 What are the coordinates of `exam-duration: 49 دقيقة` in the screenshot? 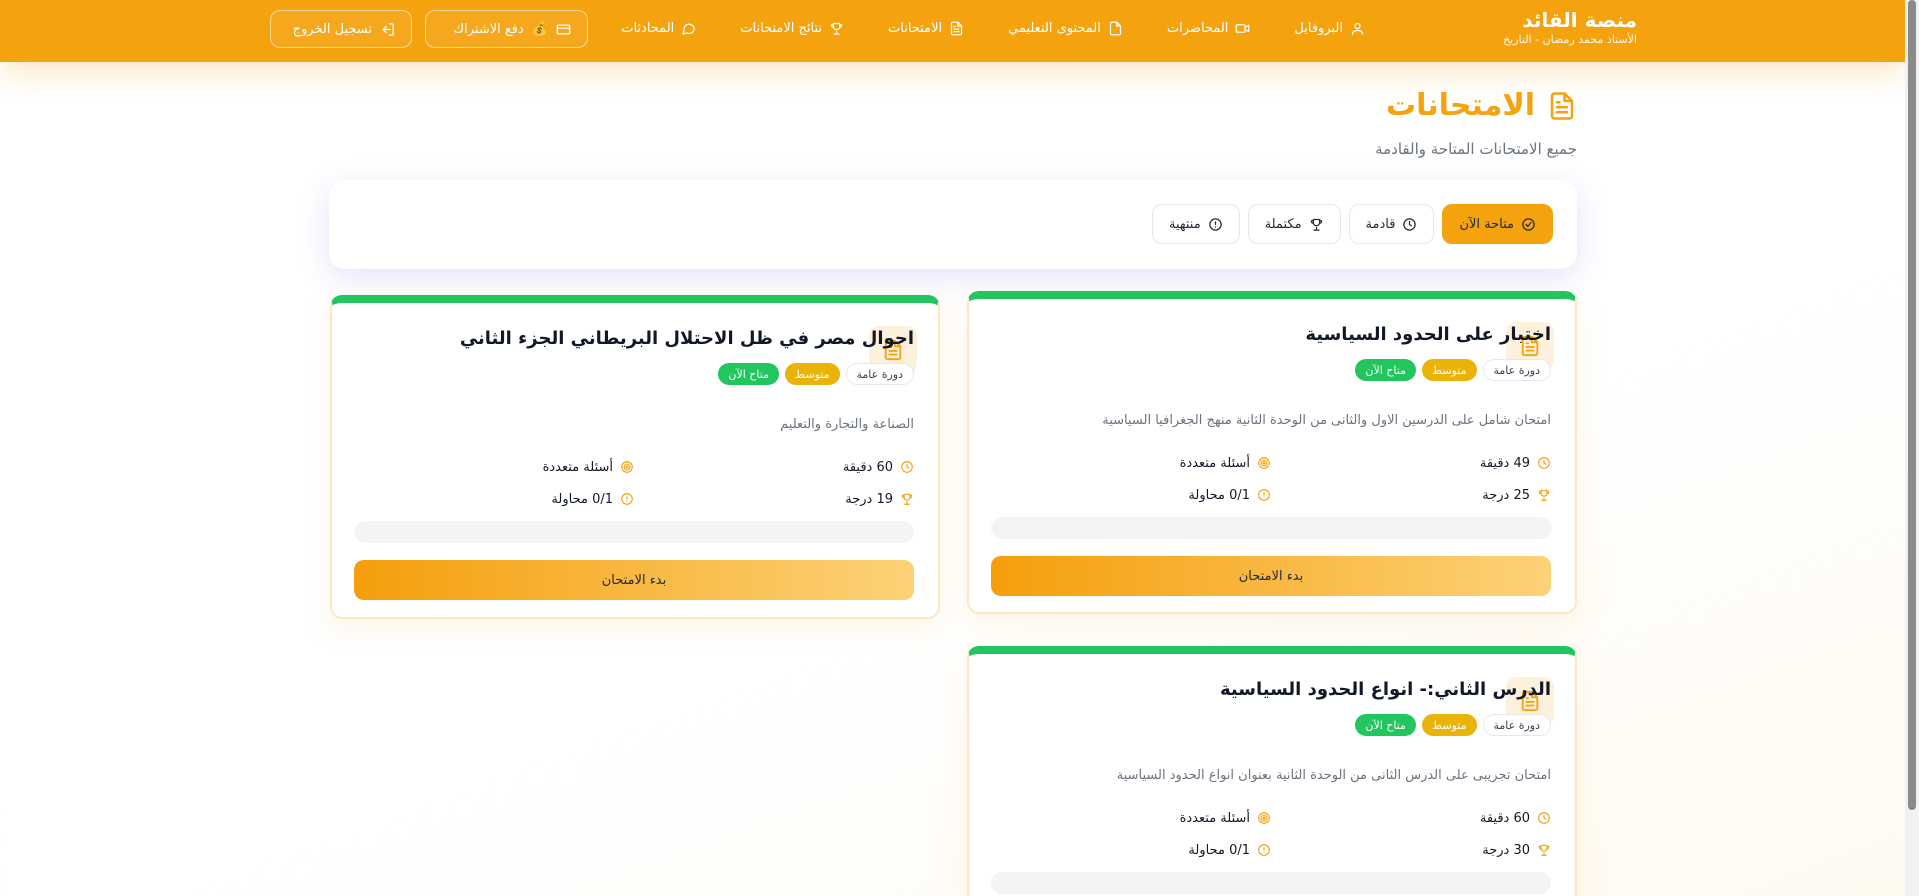 It's located at (1411, 463).